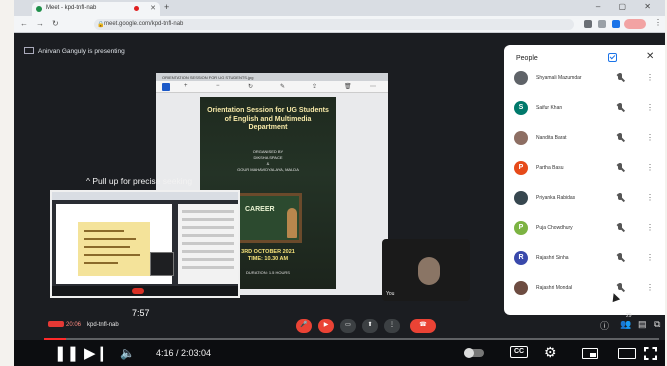 The height and width of the screenshot is (366, 667). Describe the element at coordinates (208, 244) in the screenshot. I see `thumb-side-panel` at that location.